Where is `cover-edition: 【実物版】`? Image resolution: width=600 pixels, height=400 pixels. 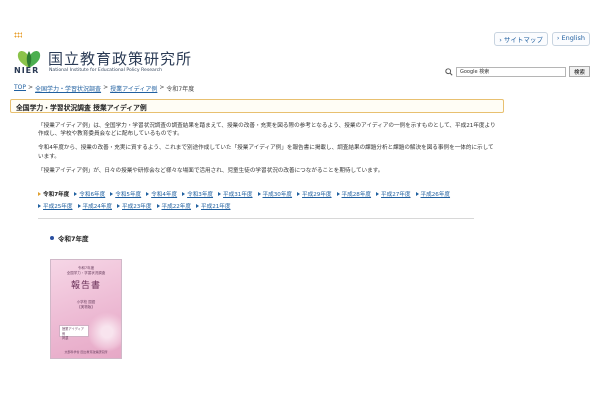 cover-edition: 【実物版】 is located at coordinates (86, 307).